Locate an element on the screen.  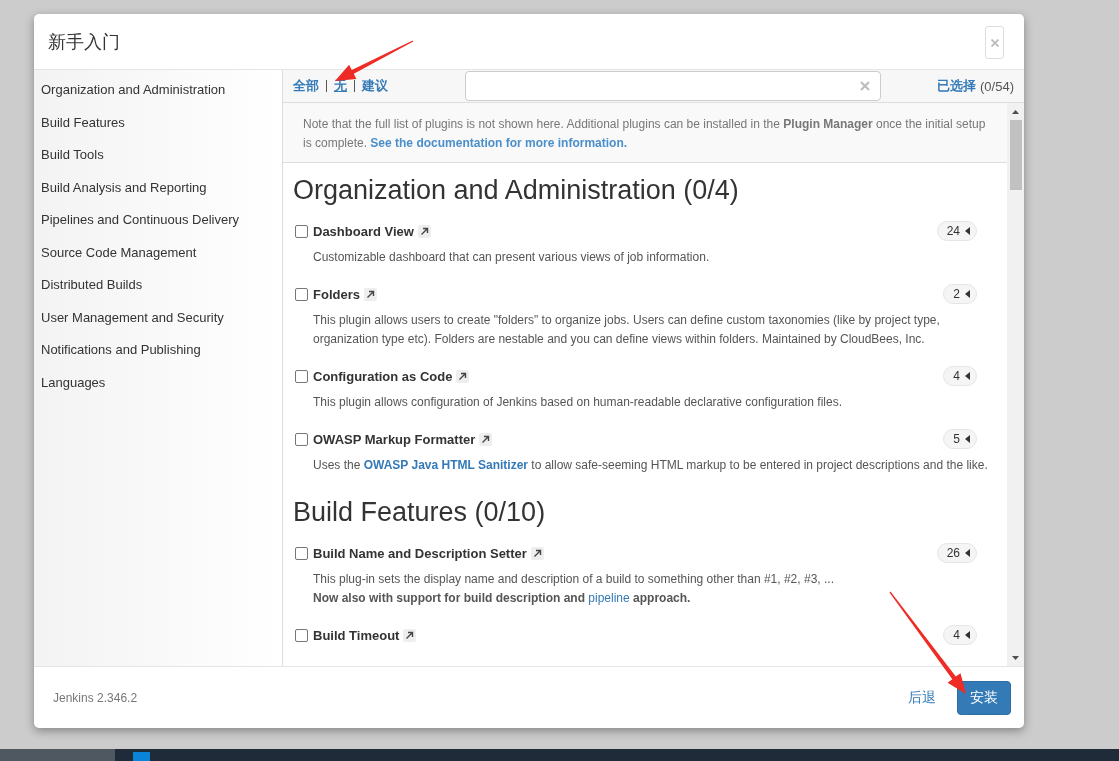
close-icon is located at coordinates (994, 42).